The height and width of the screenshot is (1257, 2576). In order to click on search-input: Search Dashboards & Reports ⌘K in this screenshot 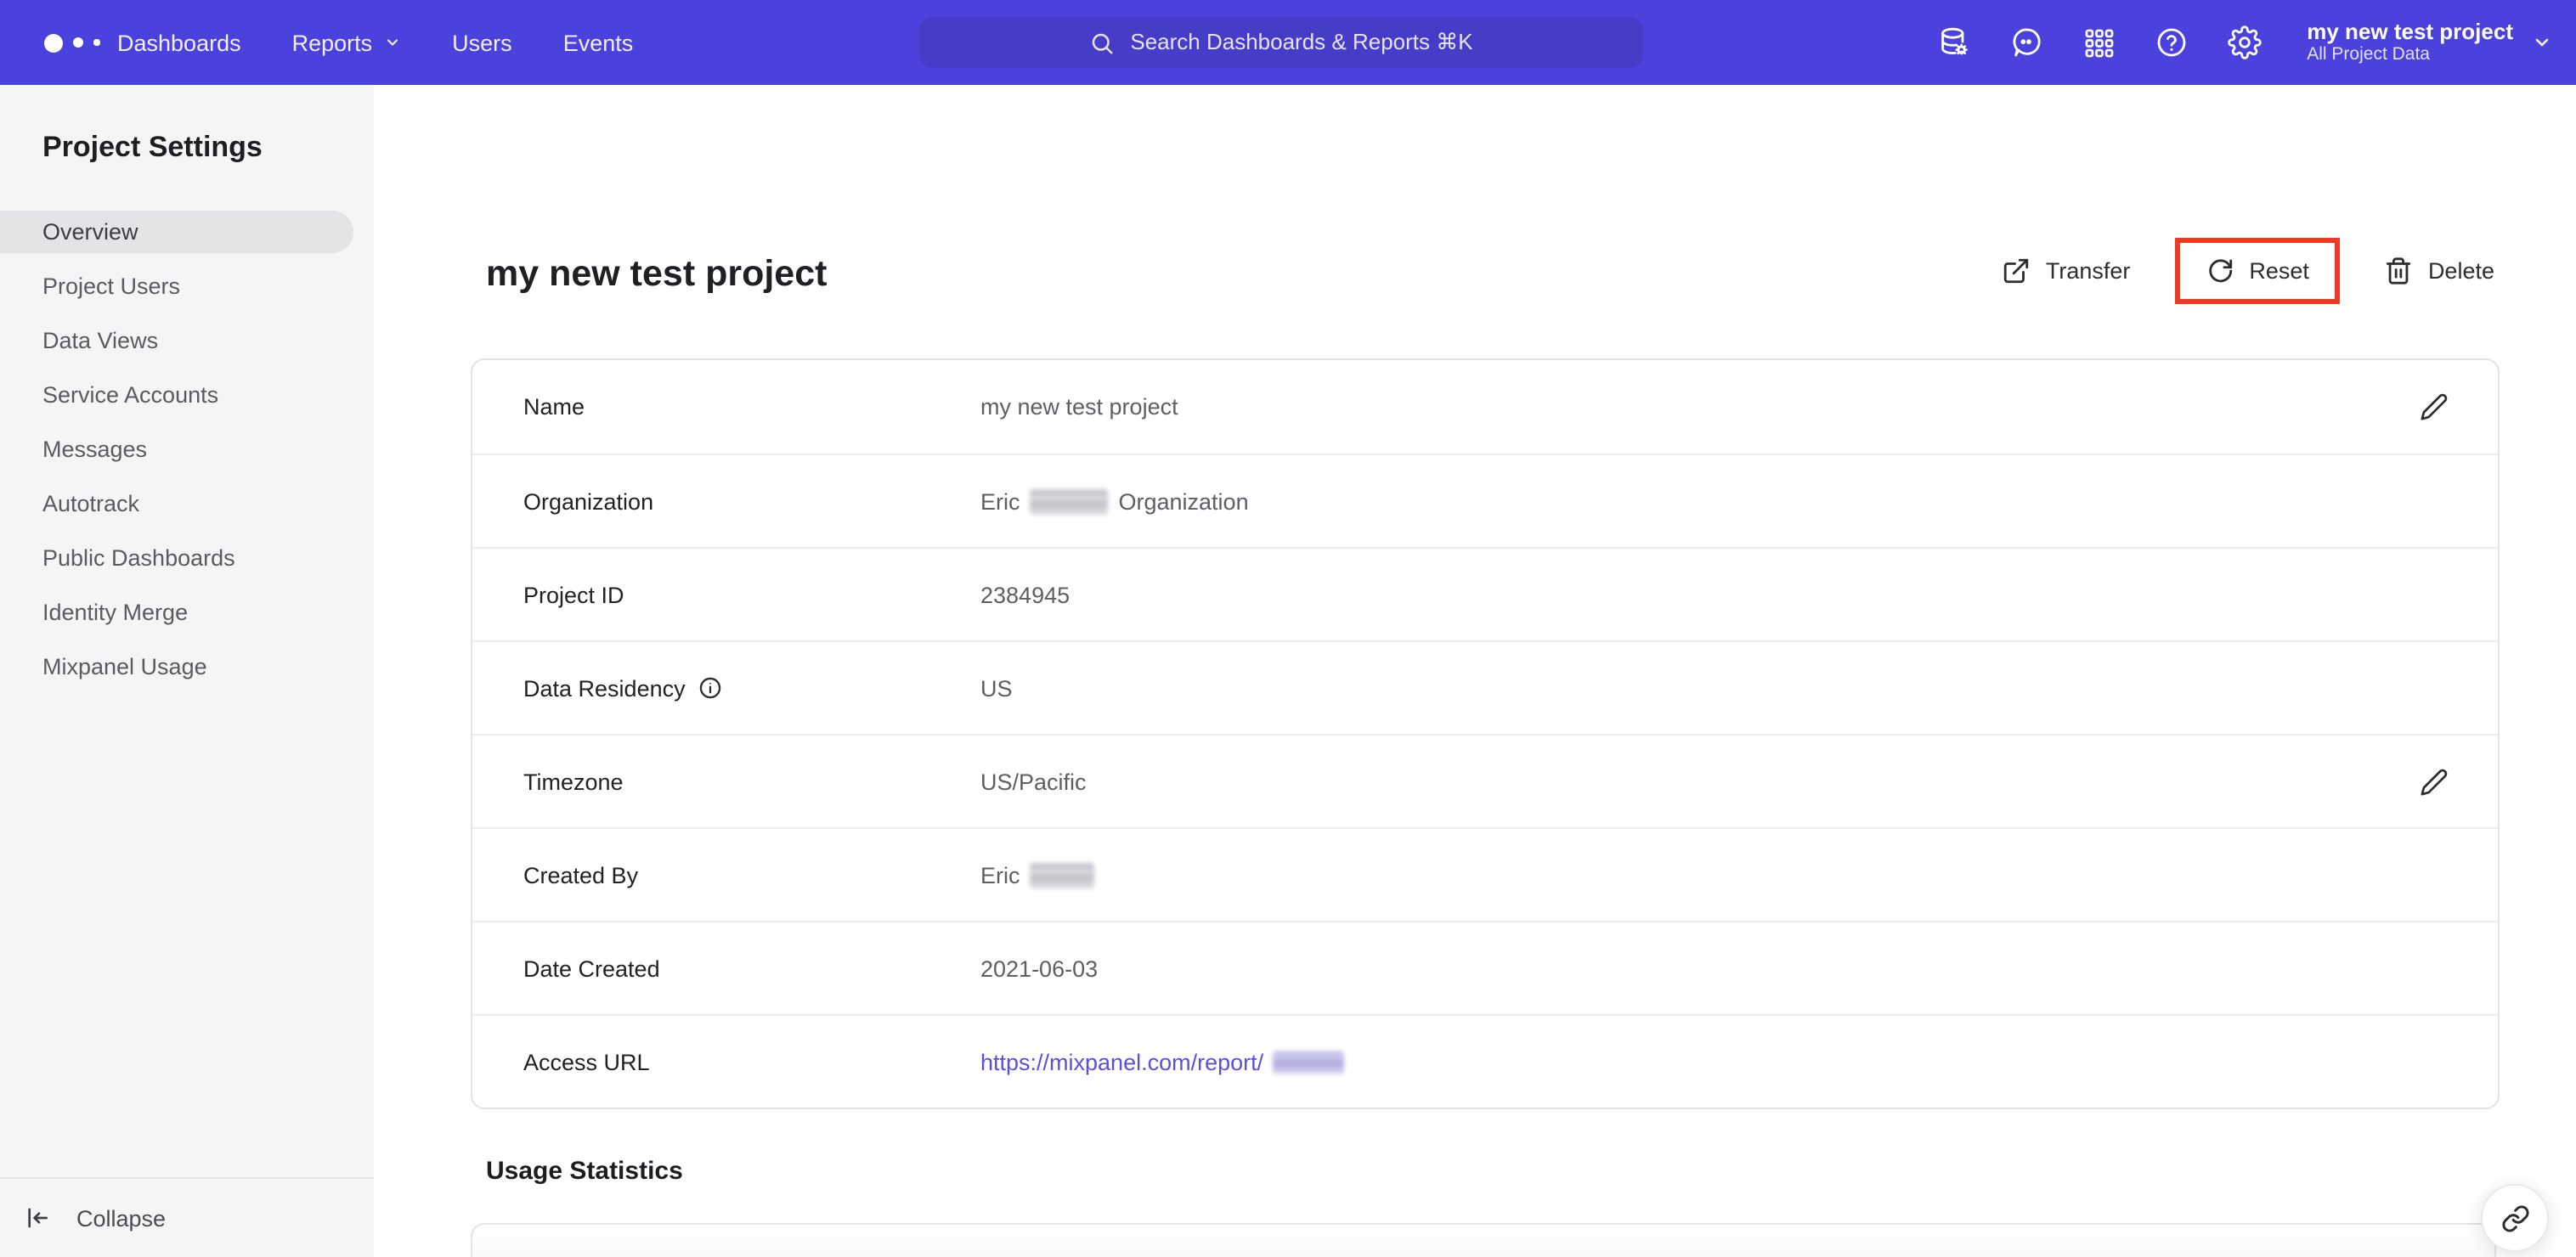, I will do `click(1281, 42)`.